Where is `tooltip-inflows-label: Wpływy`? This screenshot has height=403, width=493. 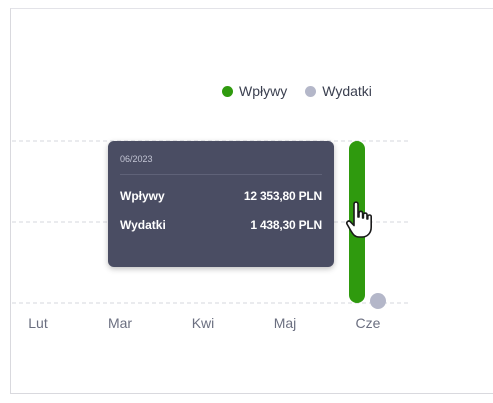 tooltip-inflows-label: Wpływy is located at coordinates (142, 196).